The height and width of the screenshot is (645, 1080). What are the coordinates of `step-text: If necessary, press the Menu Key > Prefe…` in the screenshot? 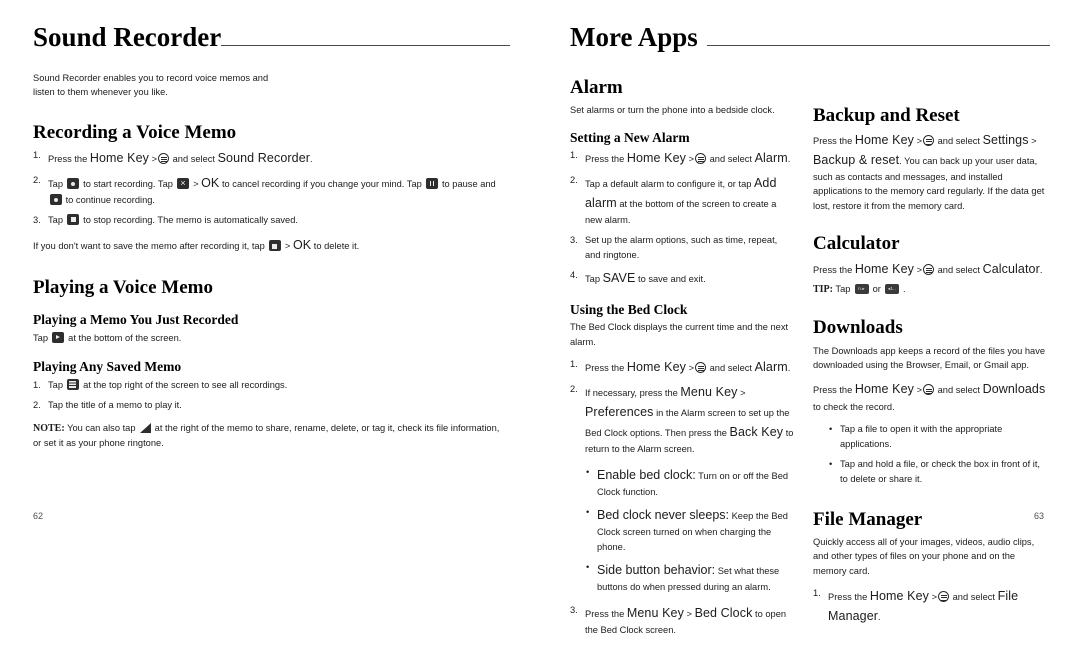 It's located at (689, 420).